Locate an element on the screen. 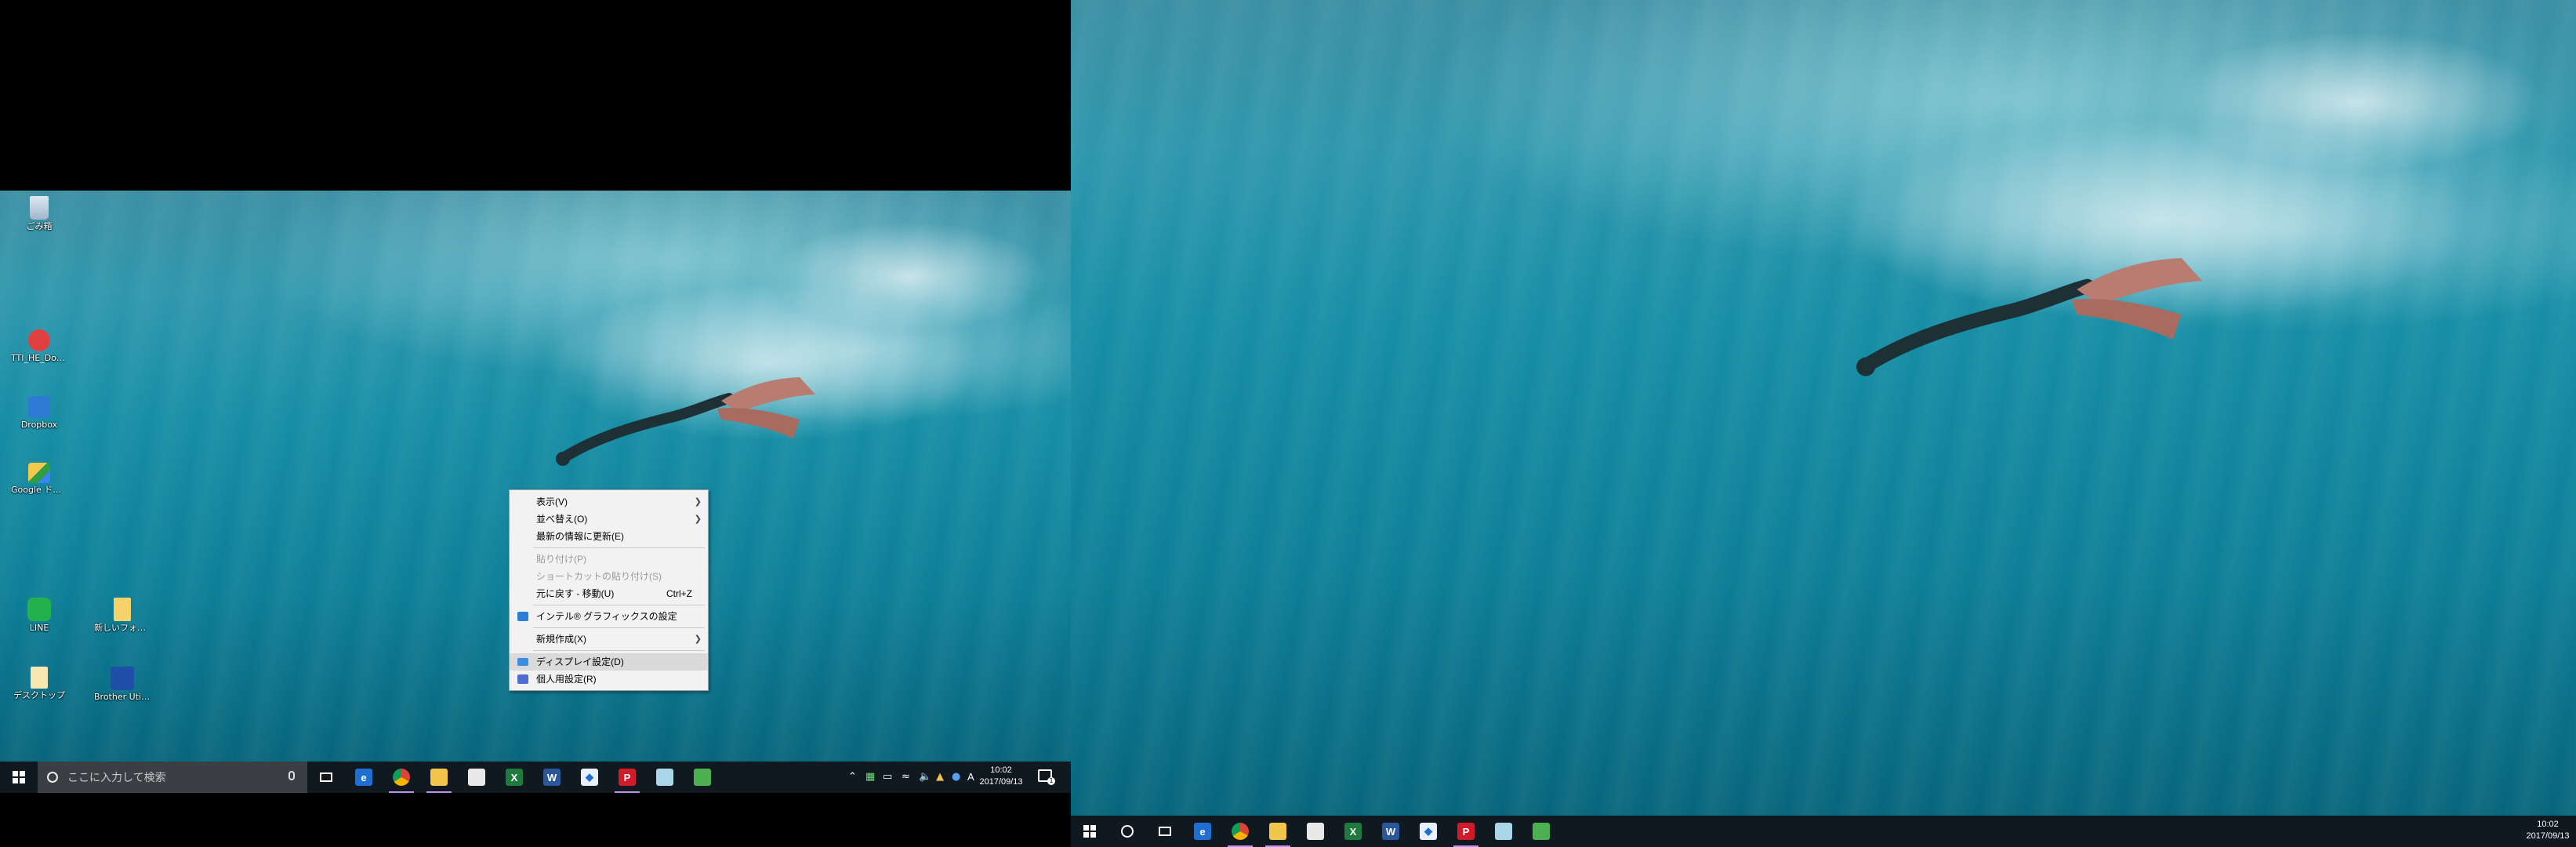  menu-item-paste-shortcut: ショートカットの貼り付け(S) is located at coordinates (609, 576).